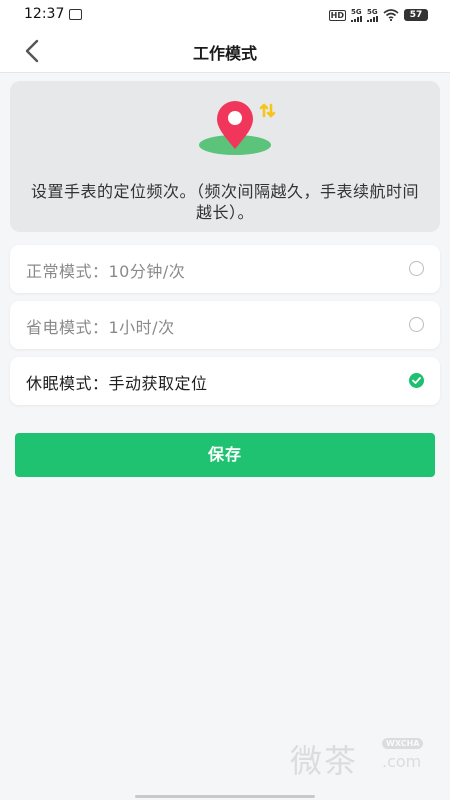  What do you see at coordinates (117, 383) in the screenshot?
I see `mode-label: 休眠模式：手动获取定位` at bounding box center [117, 383].